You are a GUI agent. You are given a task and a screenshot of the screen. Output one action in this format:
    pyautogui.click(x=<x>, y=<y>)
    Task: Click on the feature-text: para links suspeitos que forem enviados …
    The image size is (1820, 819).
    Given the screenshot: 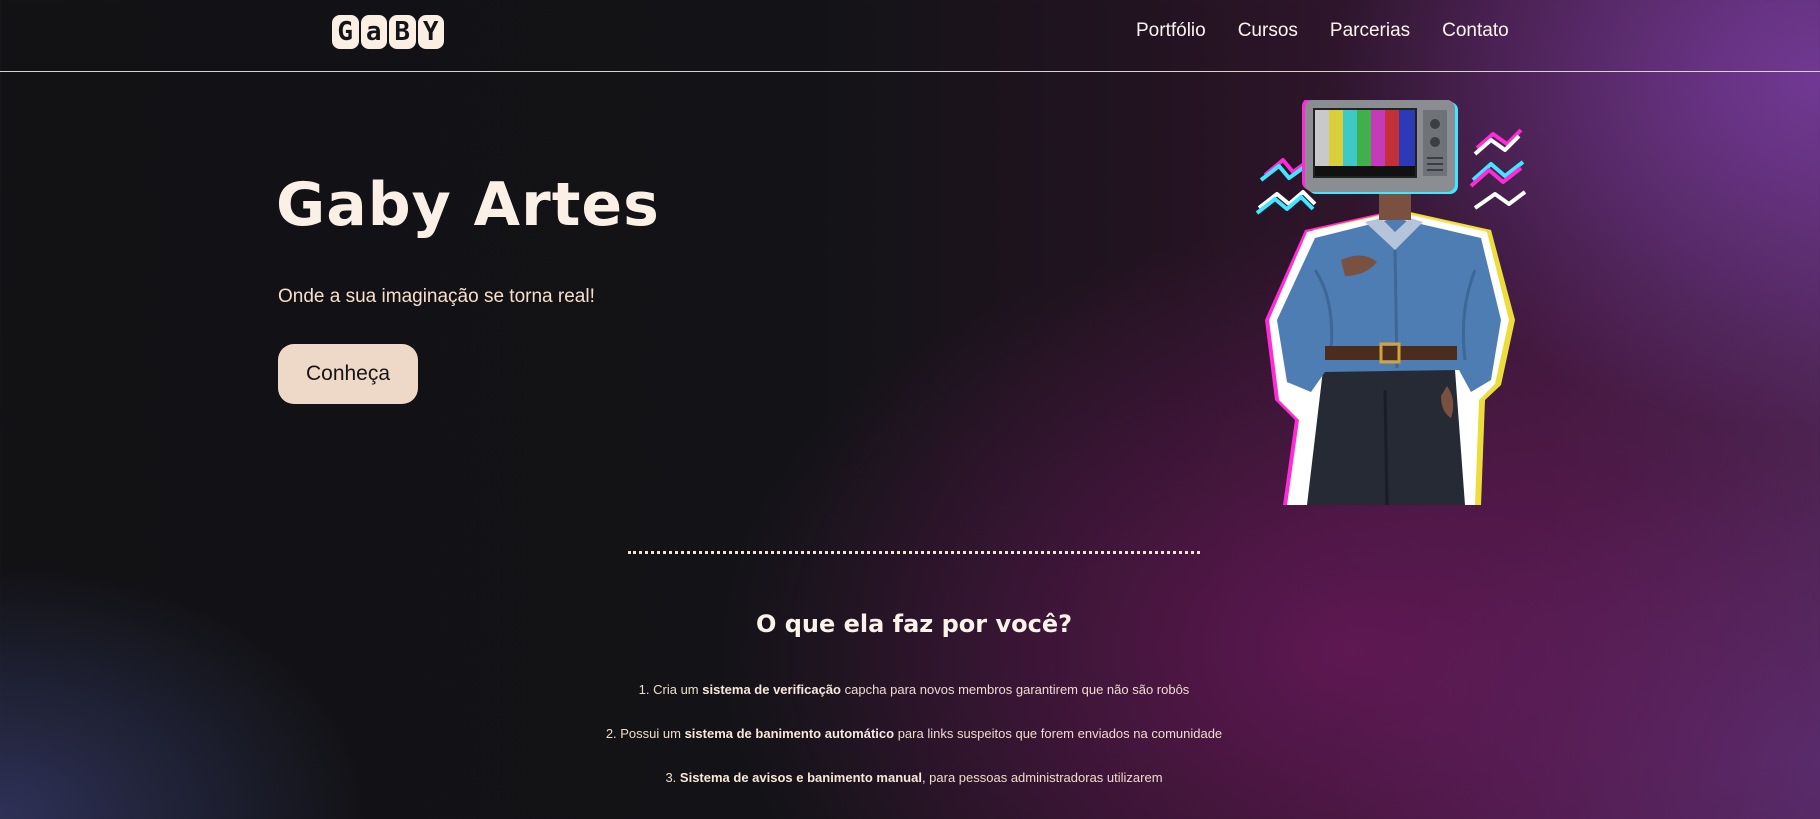 What is the action you would take?
    pyautogui.click(x=1058, y=733)
    